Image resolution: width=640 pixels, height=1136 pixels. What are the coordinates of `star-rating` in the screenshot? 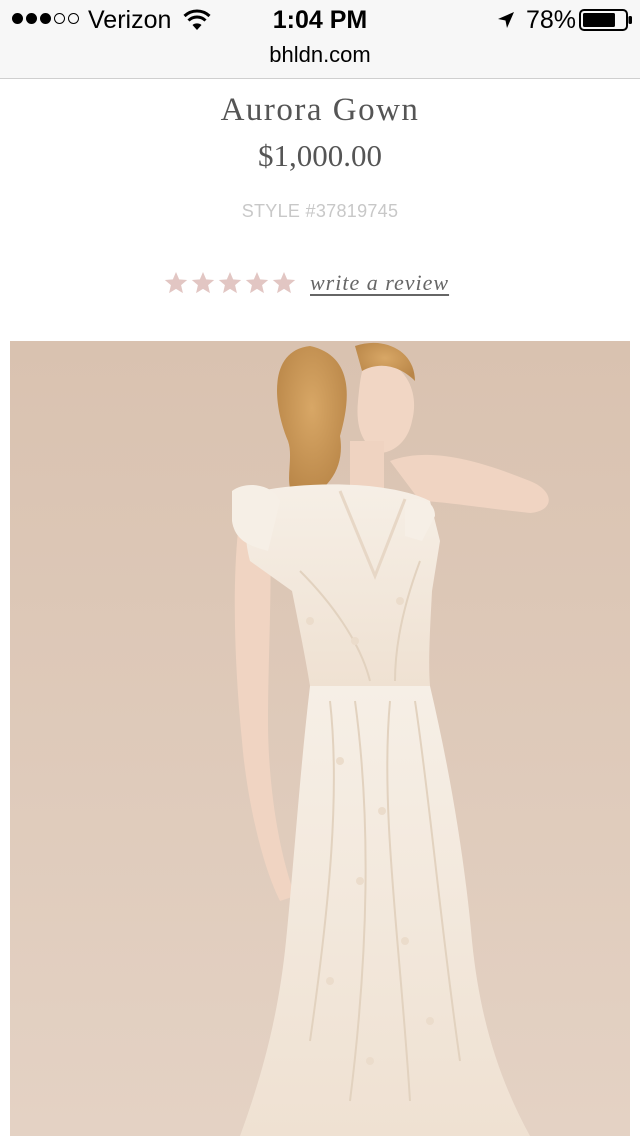 It's located at (230, 283).